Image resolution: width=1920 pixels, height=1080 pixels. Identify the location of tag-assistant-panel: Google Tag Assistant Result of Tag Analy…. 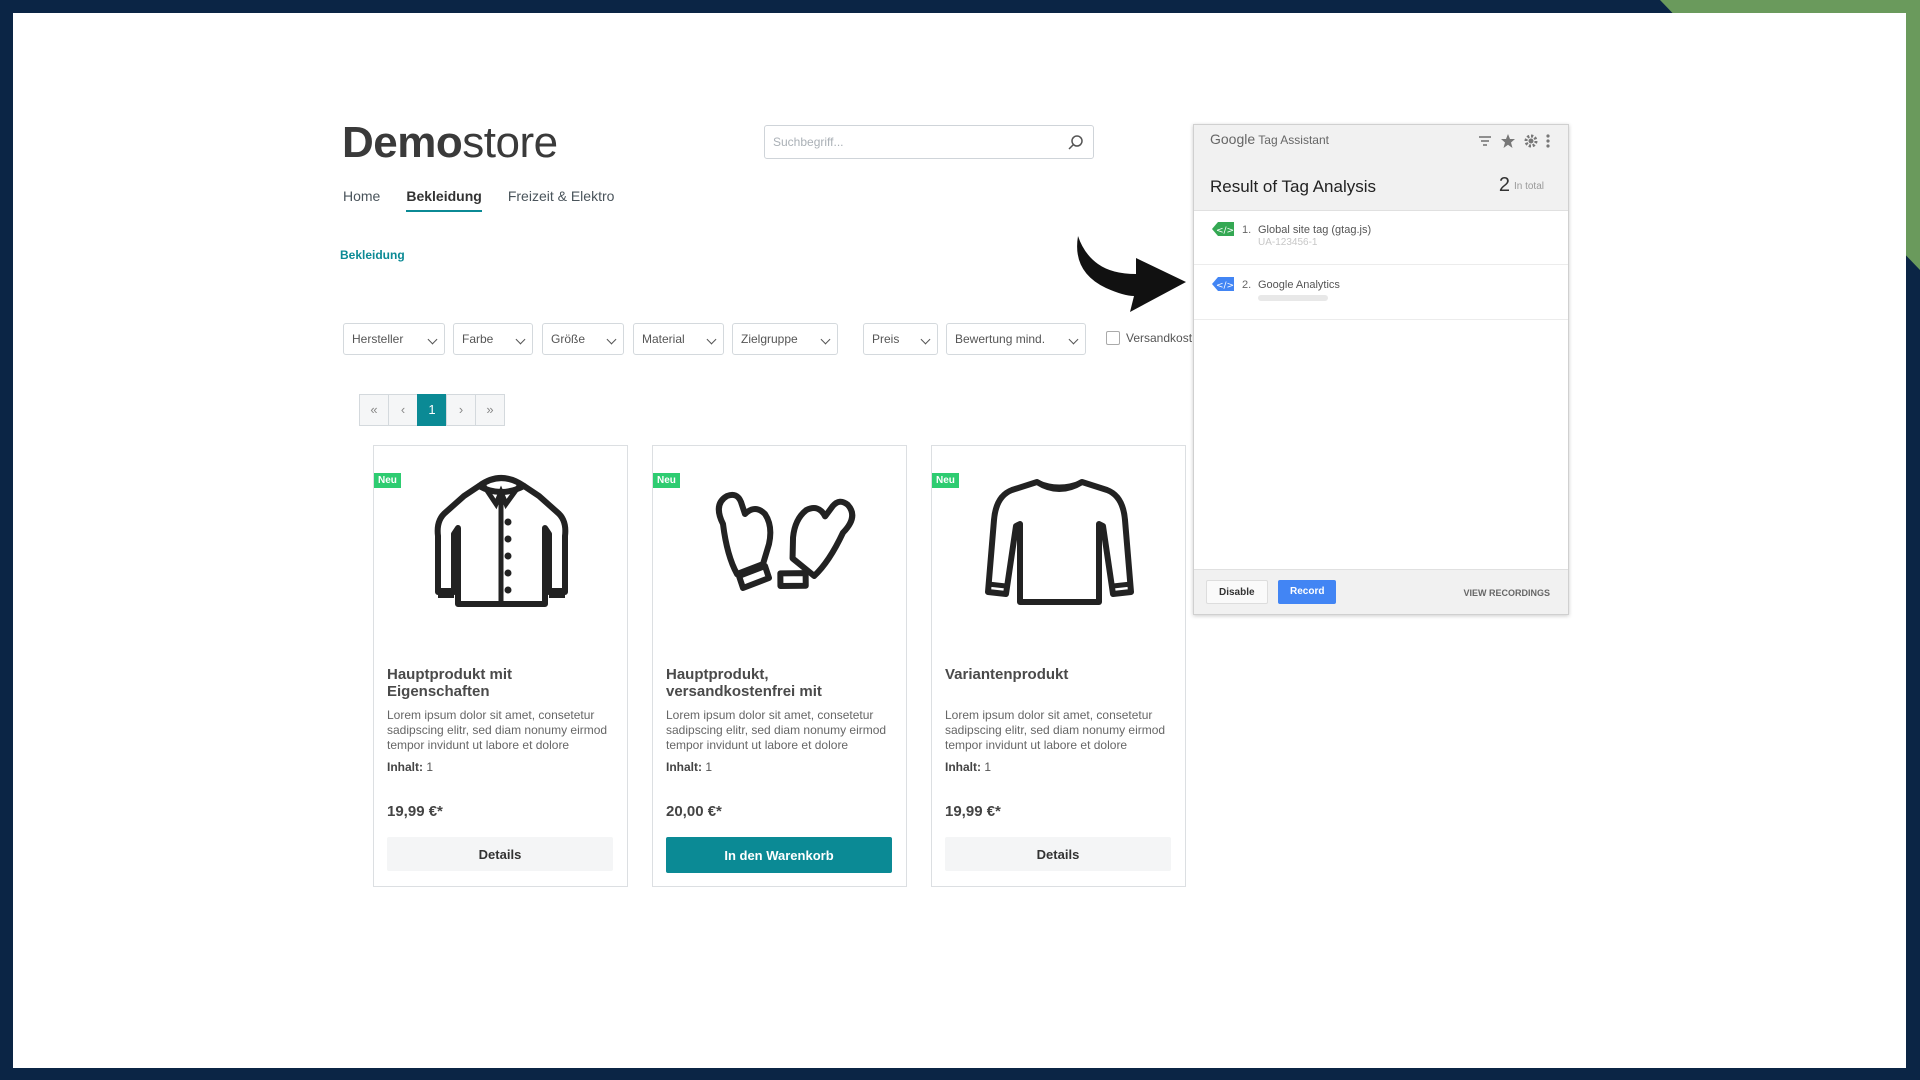
(1381, 369).